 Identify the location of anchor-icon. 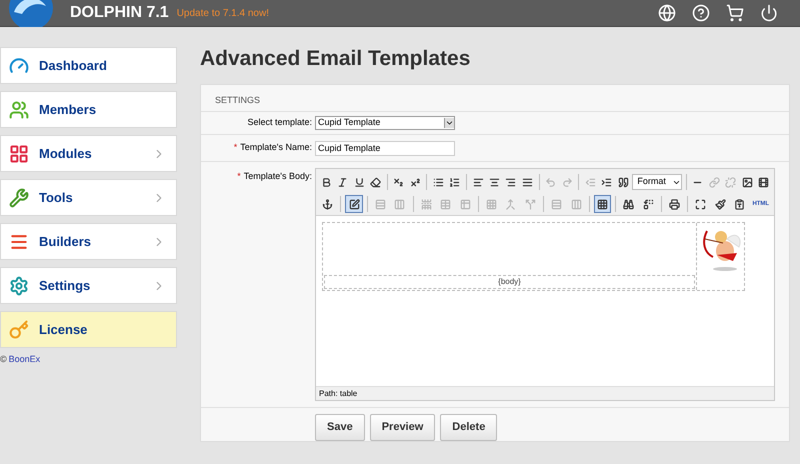
(328, 204).